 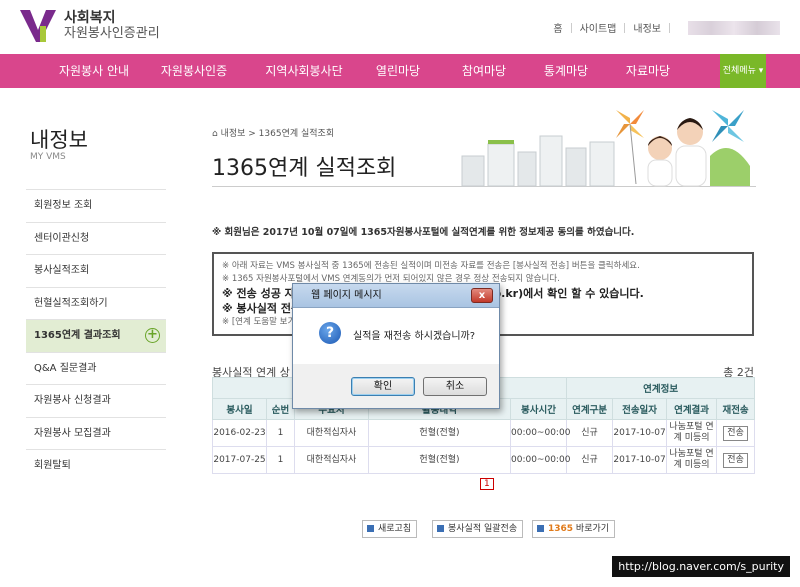 I want to click on col-header: 전송일자, so click(x=640, y=409).